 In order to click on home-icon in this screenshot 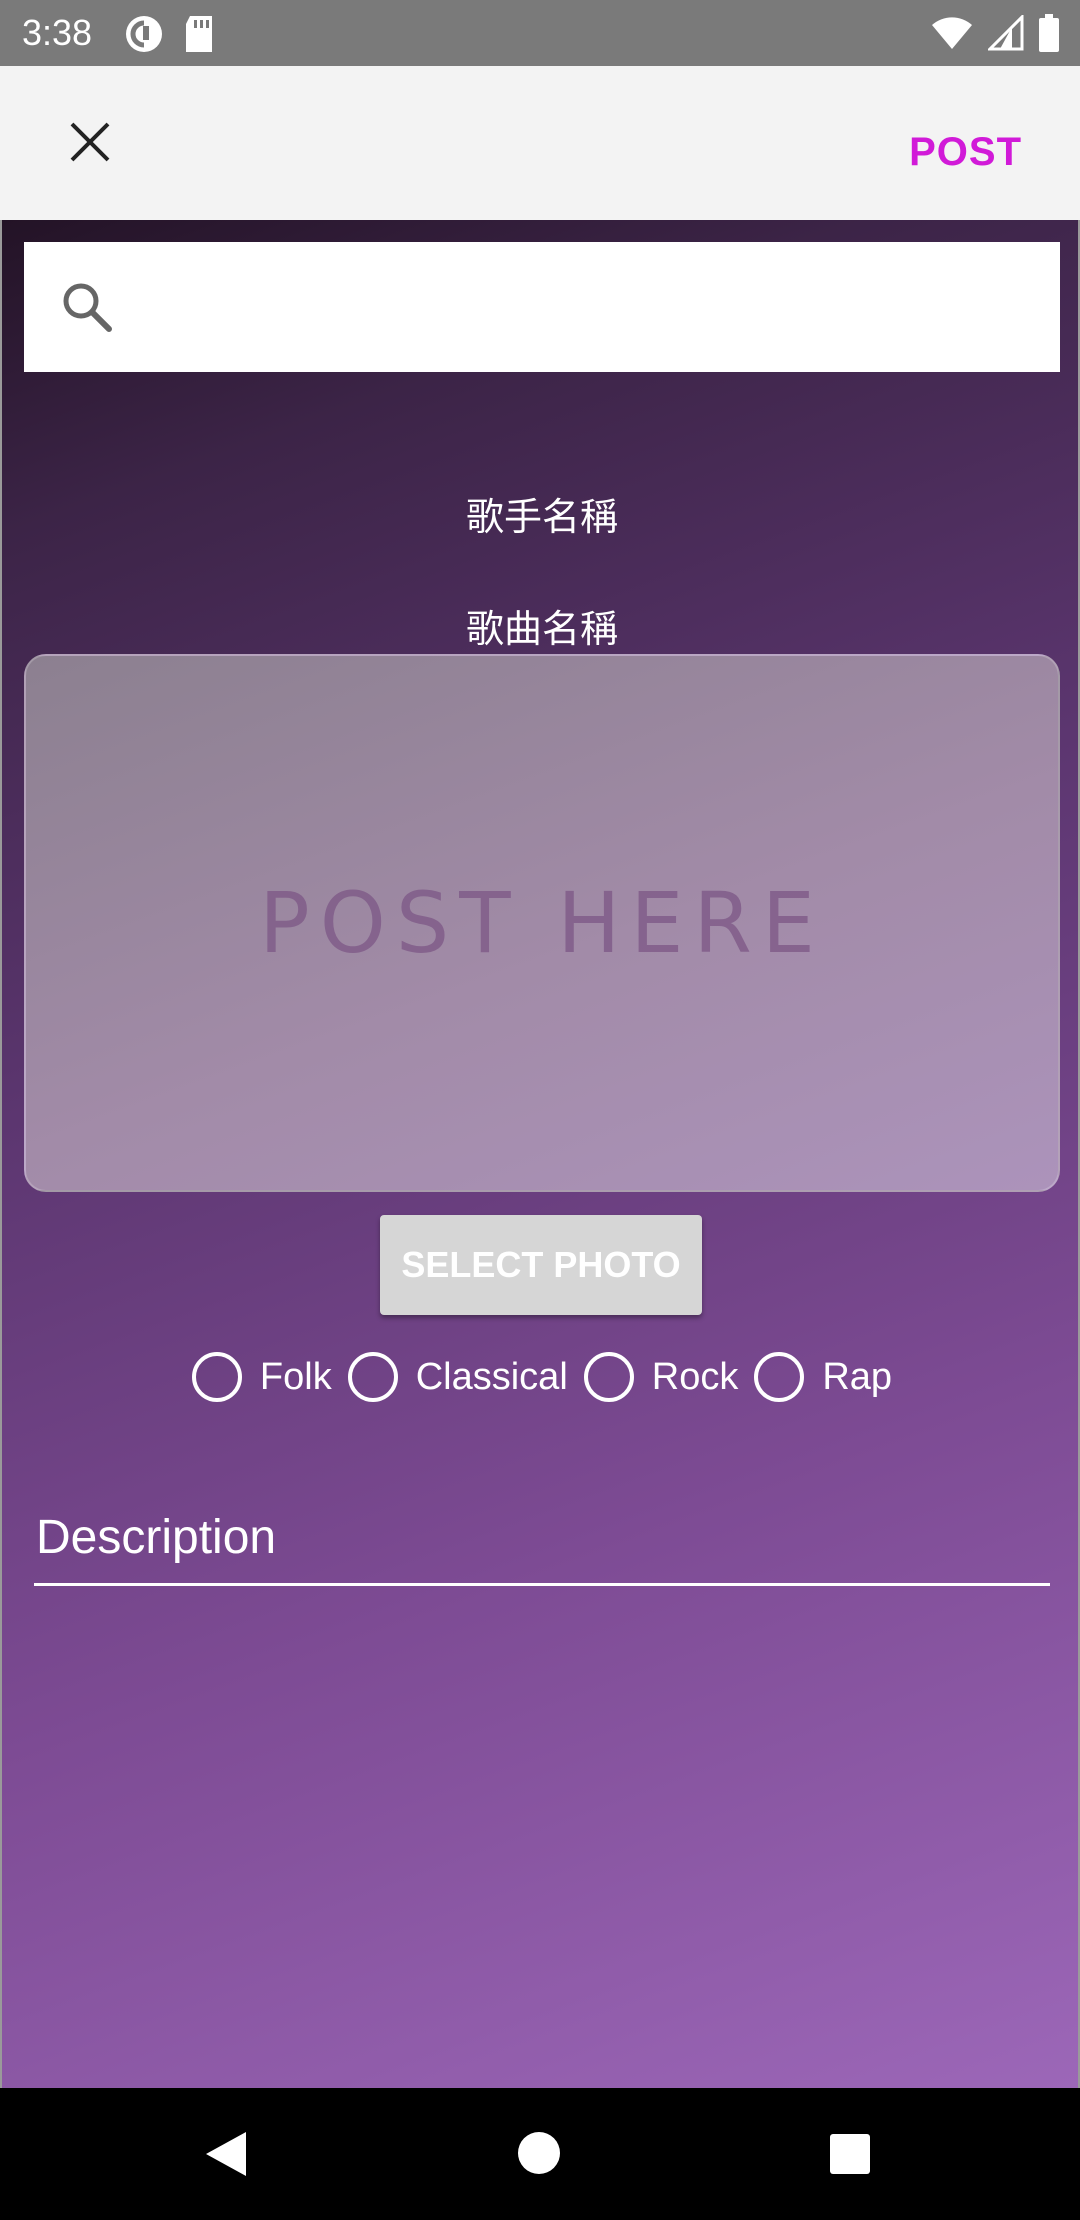, I will do `click(539, 2153)`.